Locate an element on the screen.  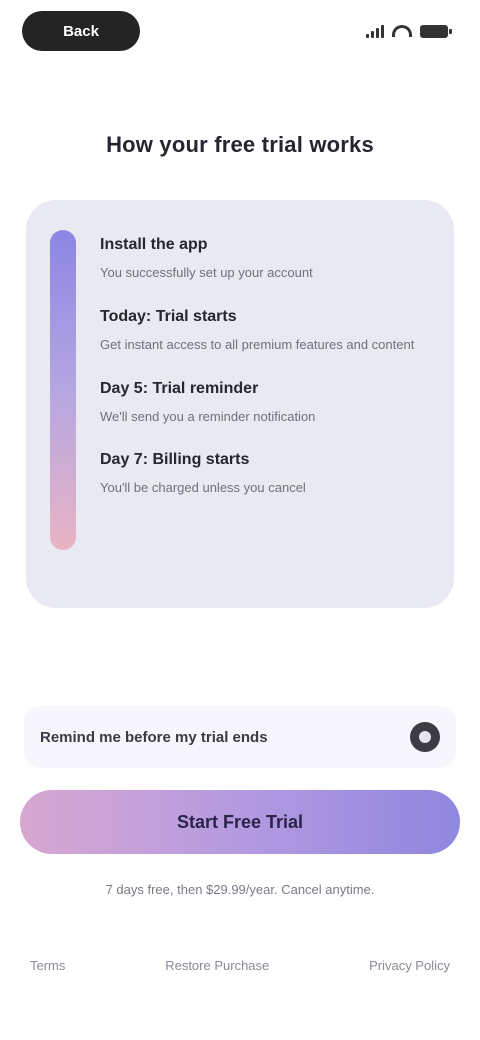
status-icons is located at coordinates (409, 31).